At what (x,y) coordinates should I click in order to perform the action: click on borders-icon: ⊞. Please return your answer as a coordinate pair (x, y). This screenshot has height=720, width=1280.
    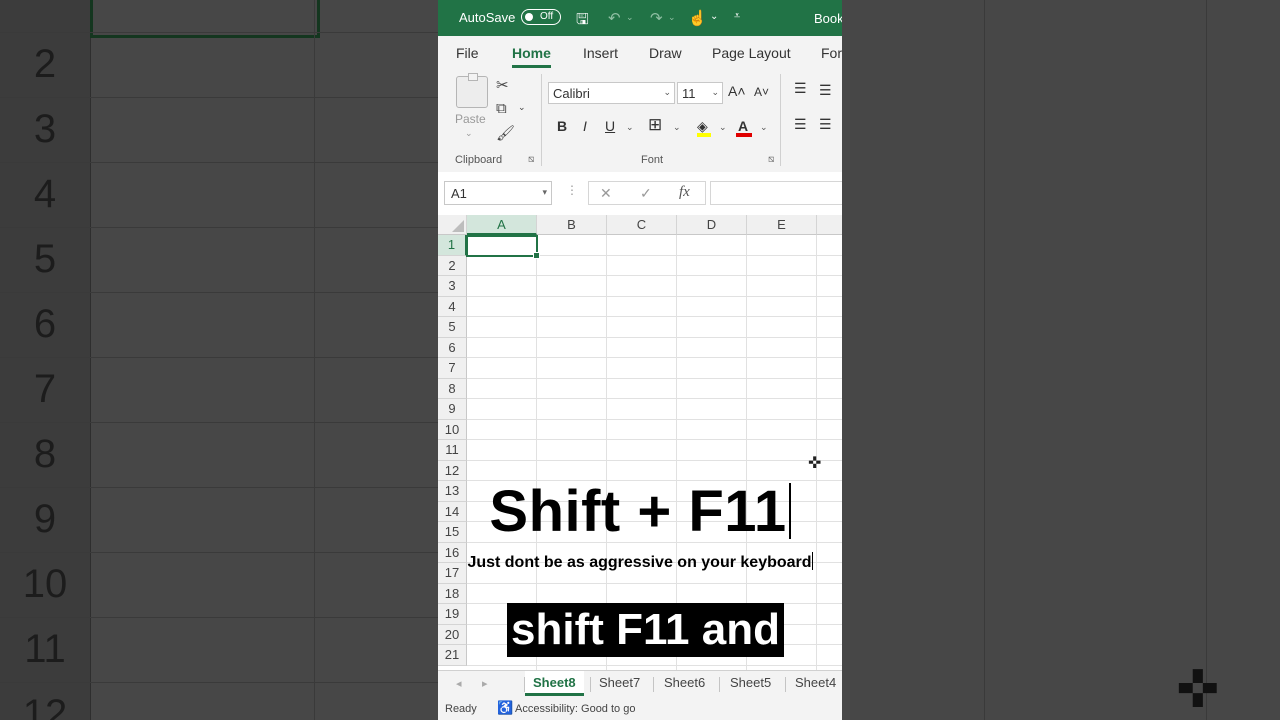
    Looking at the image, I should click on (655, 125).